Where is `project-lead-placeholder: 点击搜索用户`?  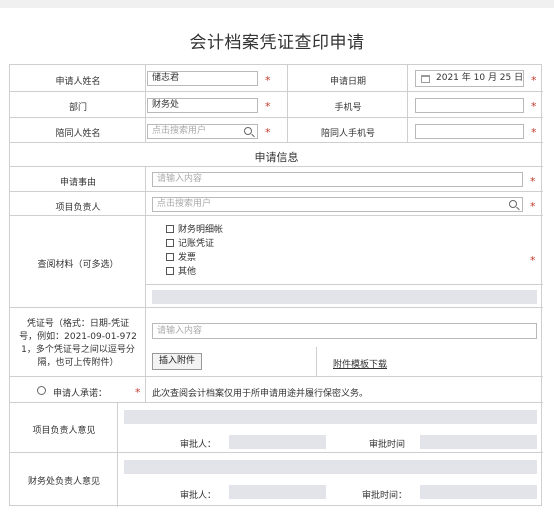
project-lead-placeholder: 点击搜索用户 is located at coordinates (184, 204).